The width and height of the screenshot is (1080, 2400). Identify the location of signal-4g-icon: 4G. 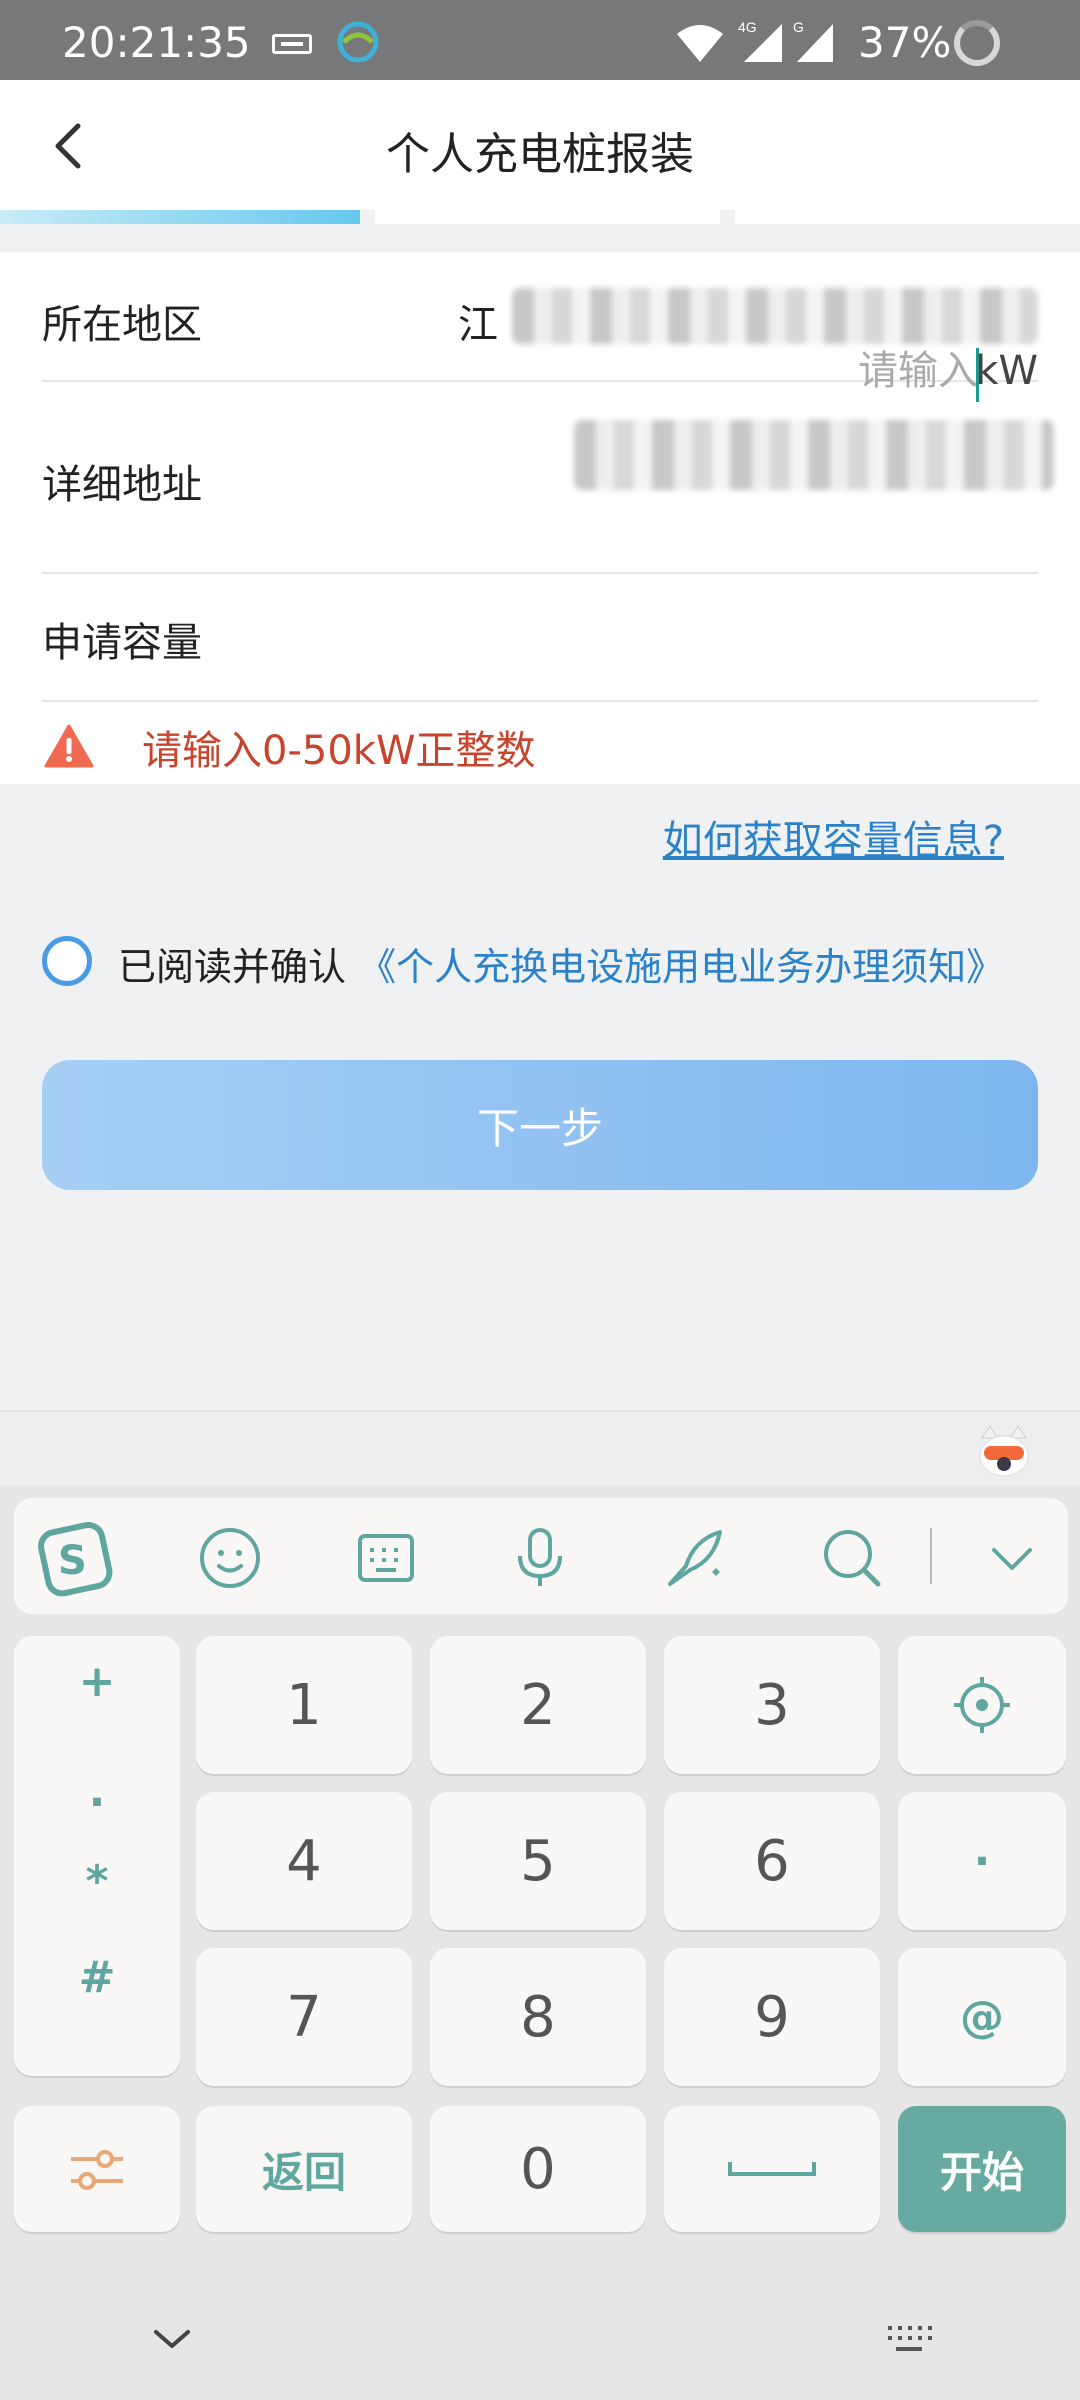
(760, 40).